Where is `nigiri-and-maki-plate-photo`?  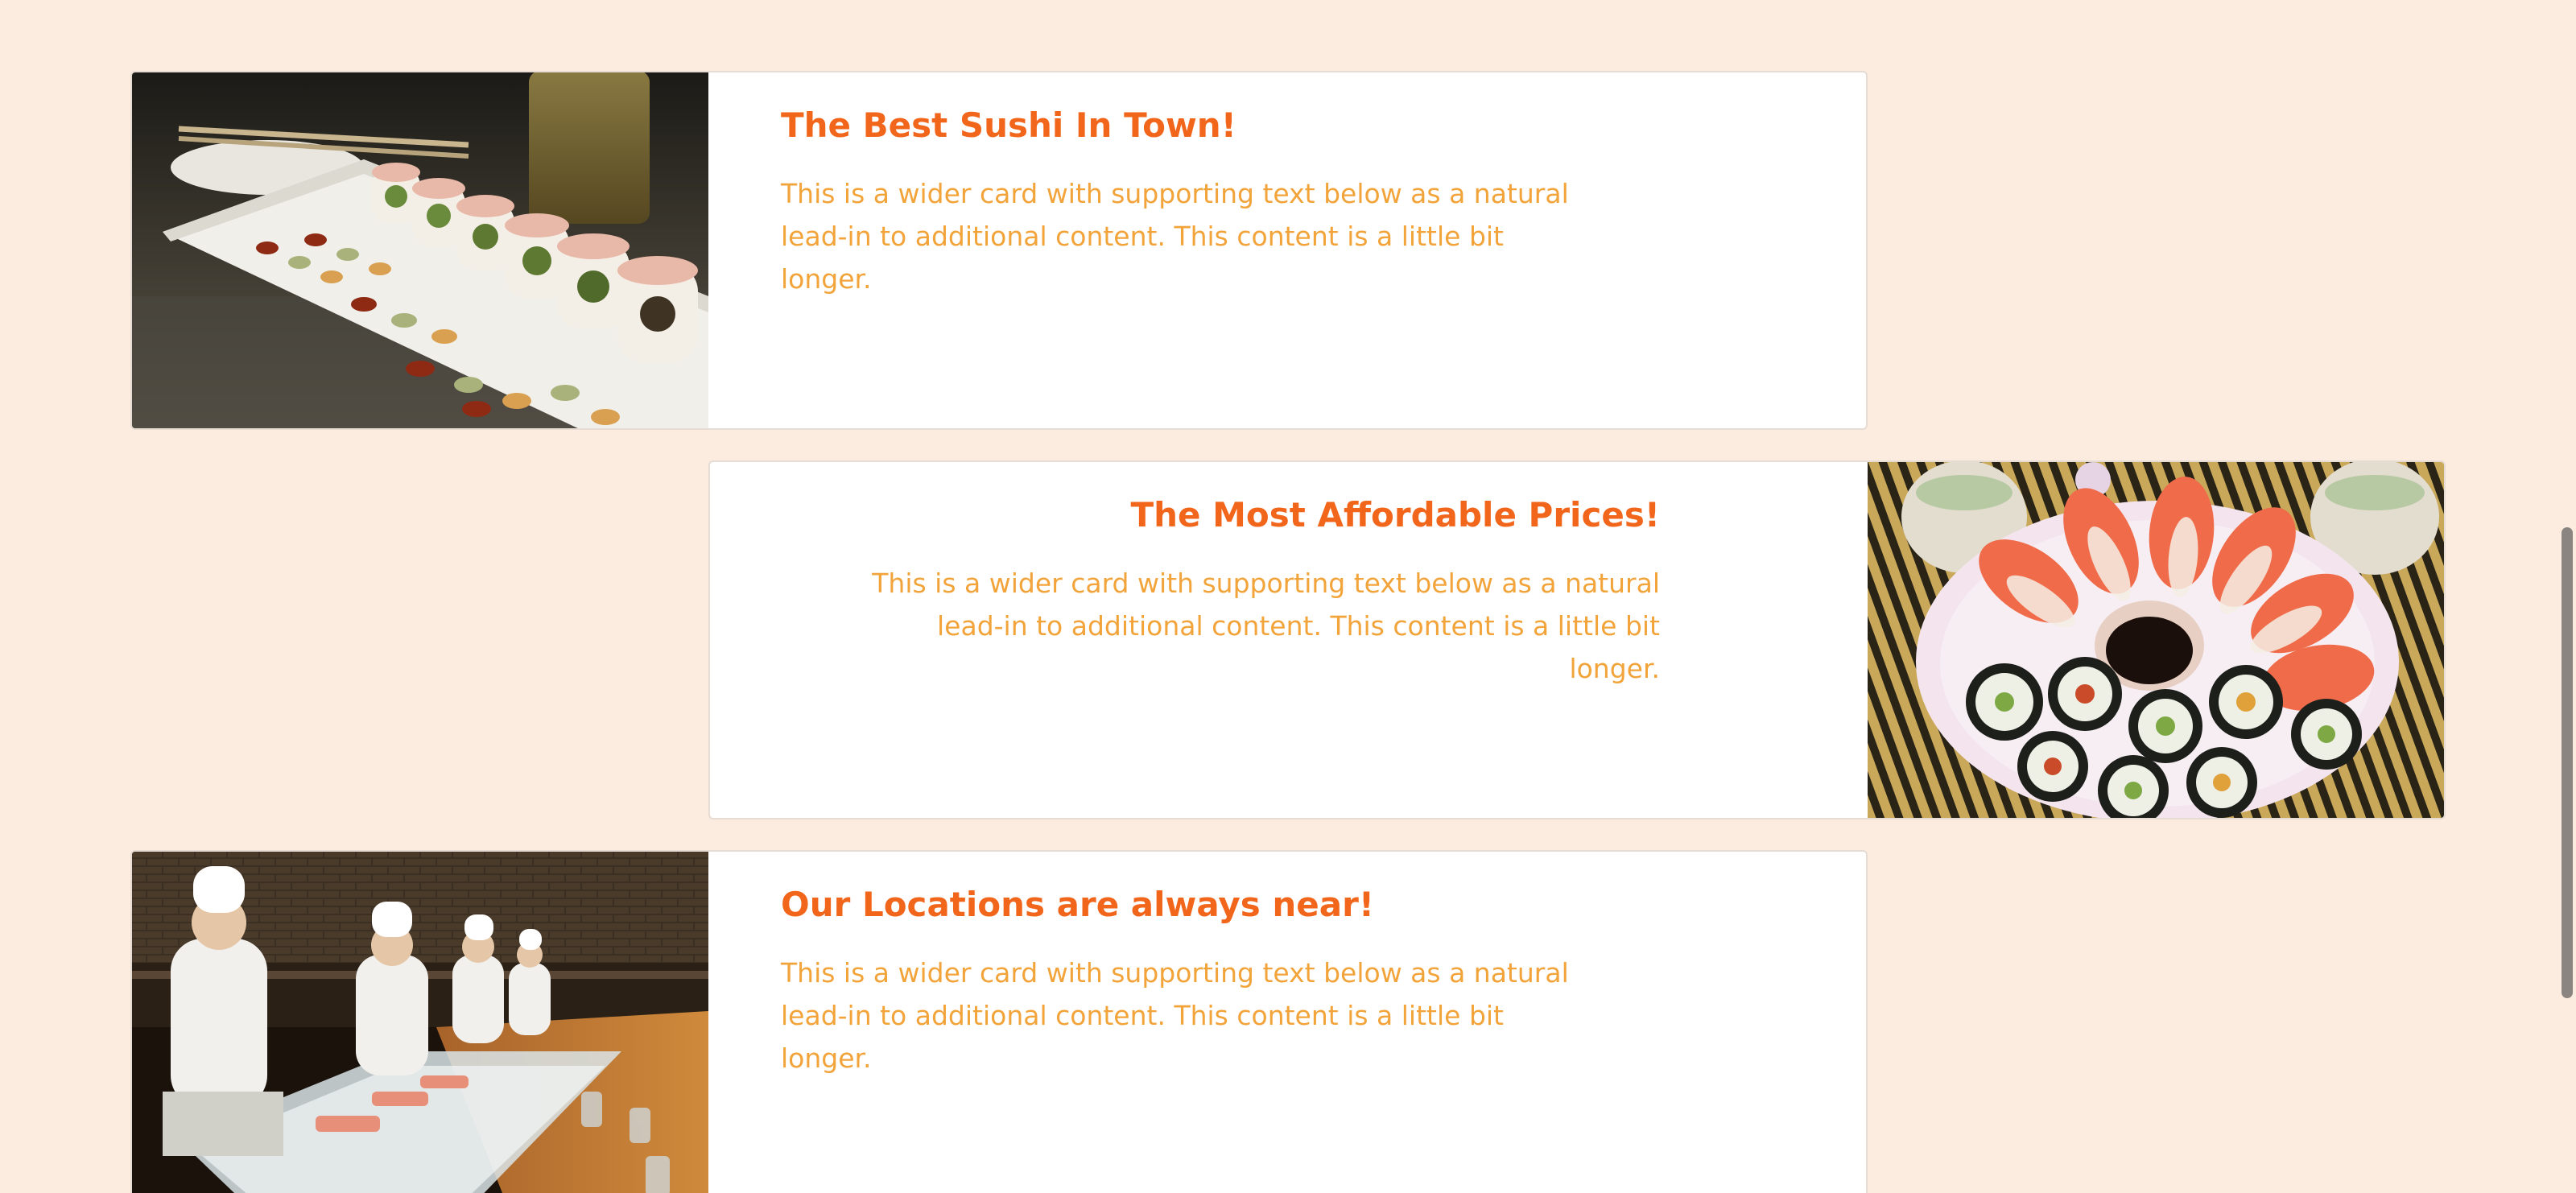
nigiri-and-maki-plate-photo is located at coordinates (2156, 640).